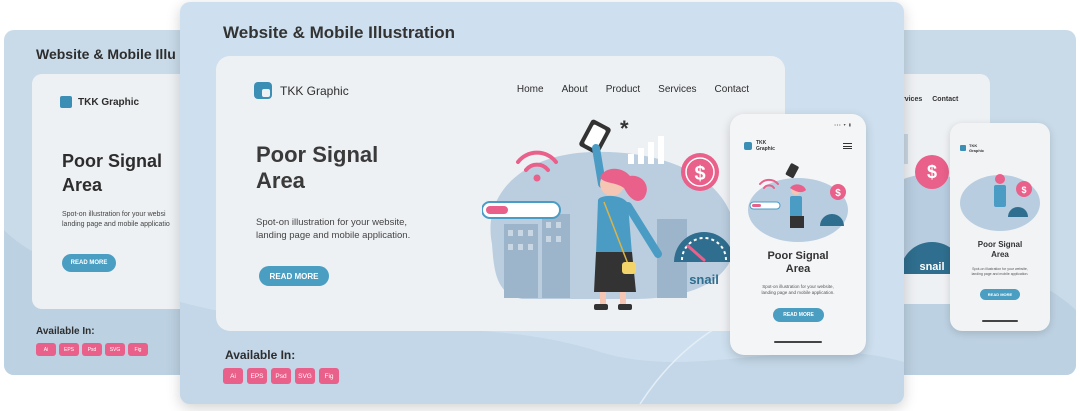 This screenshot has width=1080, height=411. What do you see at coordinates (623, 89) in the screenshot?
I see `nav-item-product: Product` at bounding box center [623, 89].